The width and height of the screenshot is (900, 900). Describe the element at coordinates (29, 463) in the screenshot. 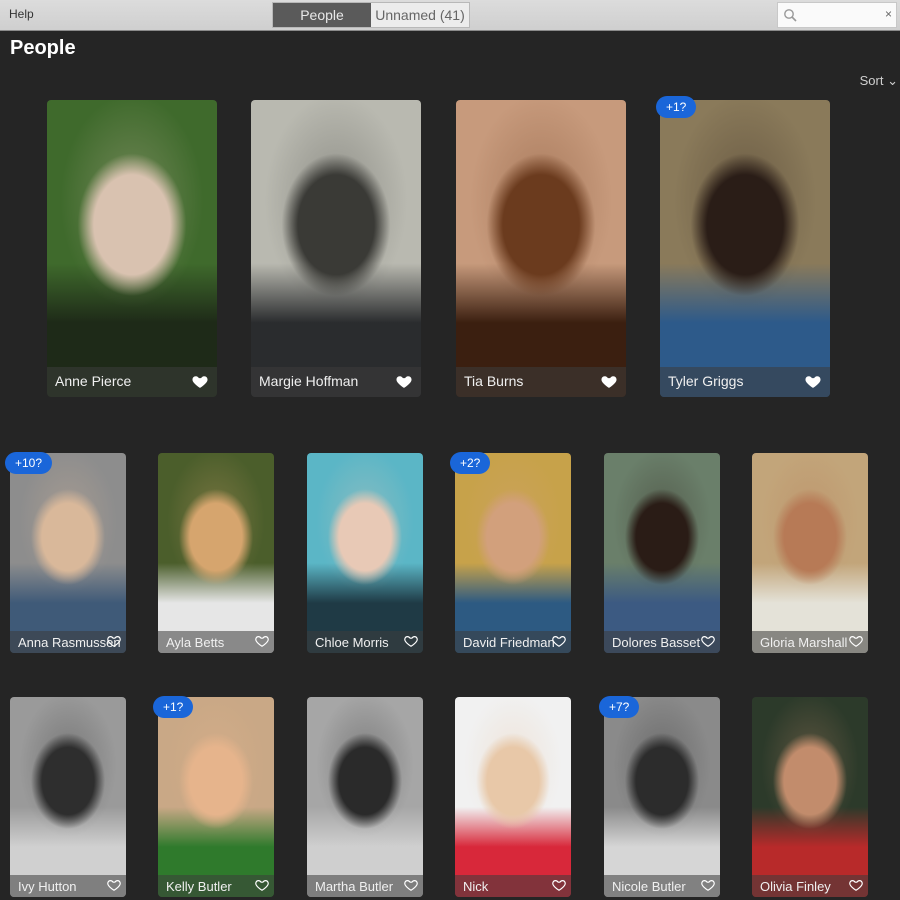

I see `suggested-matches-badge: +10?` at that location.